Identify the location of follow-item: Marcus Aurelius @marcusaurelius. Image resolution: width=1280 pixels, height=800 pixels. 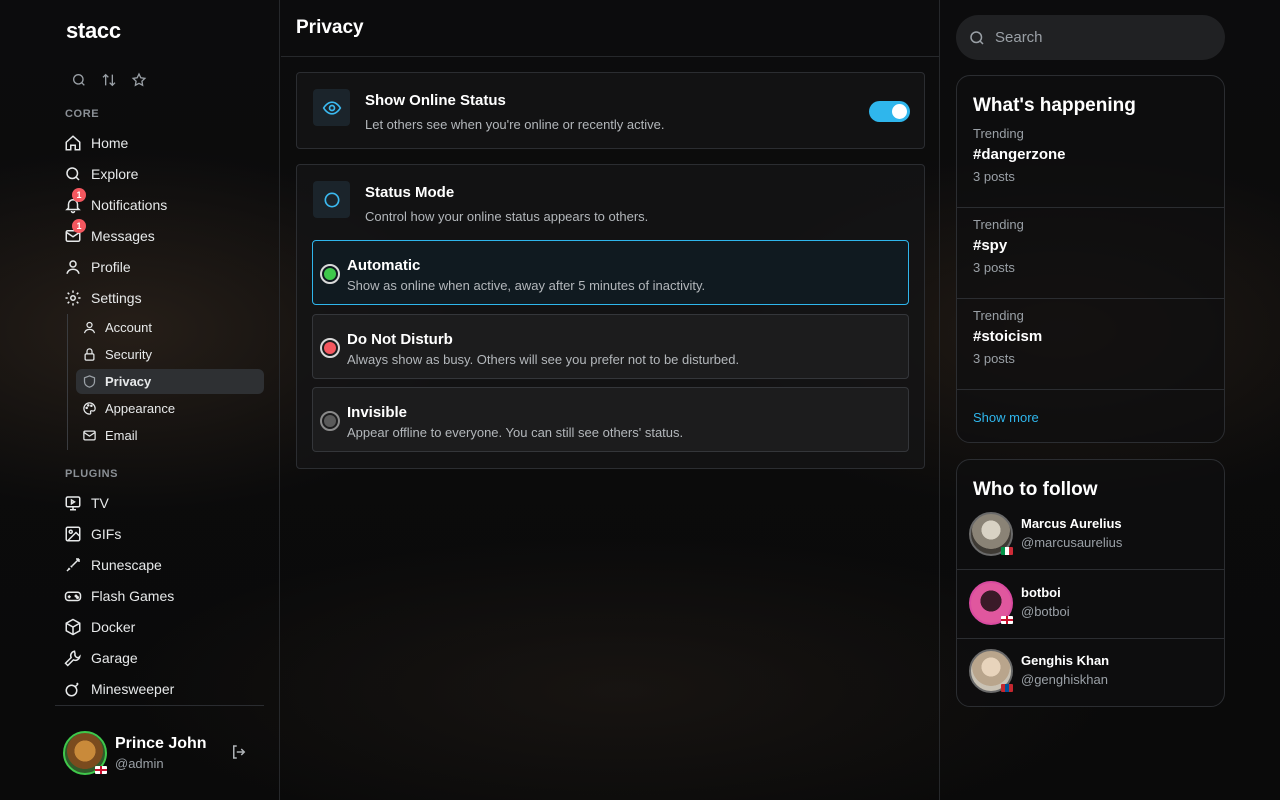
(1090, 536).